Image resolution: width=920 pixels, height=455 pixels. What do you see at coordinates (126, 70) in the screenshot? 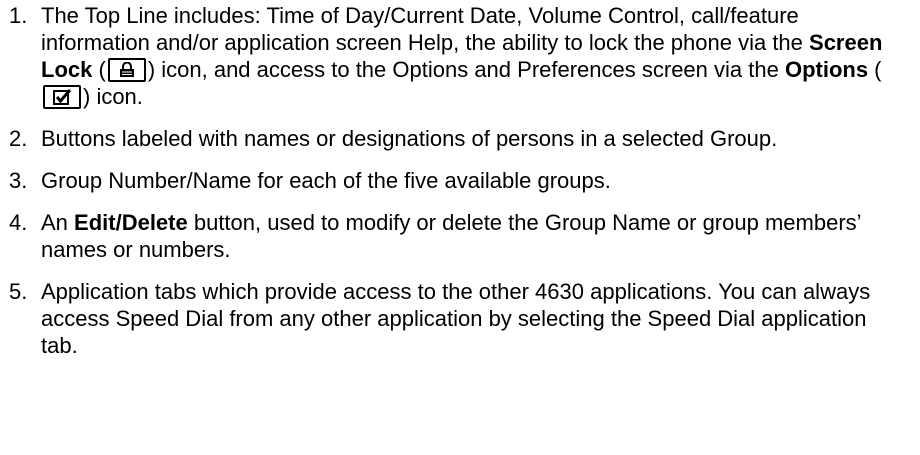
I see `lock-icon` at bounding box center [126, 70].